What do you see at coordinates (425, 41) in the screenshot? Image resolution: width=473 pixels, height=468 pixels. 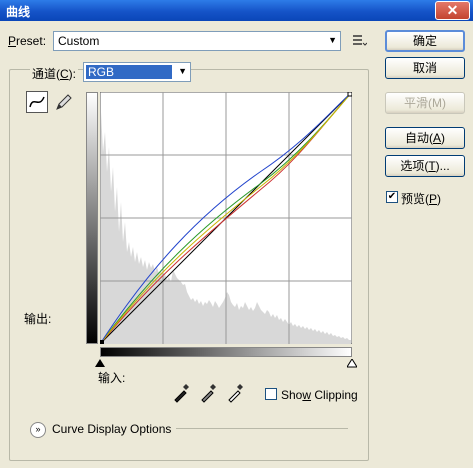 I see `ok-button: 确定` at bounding box center [425, 41].